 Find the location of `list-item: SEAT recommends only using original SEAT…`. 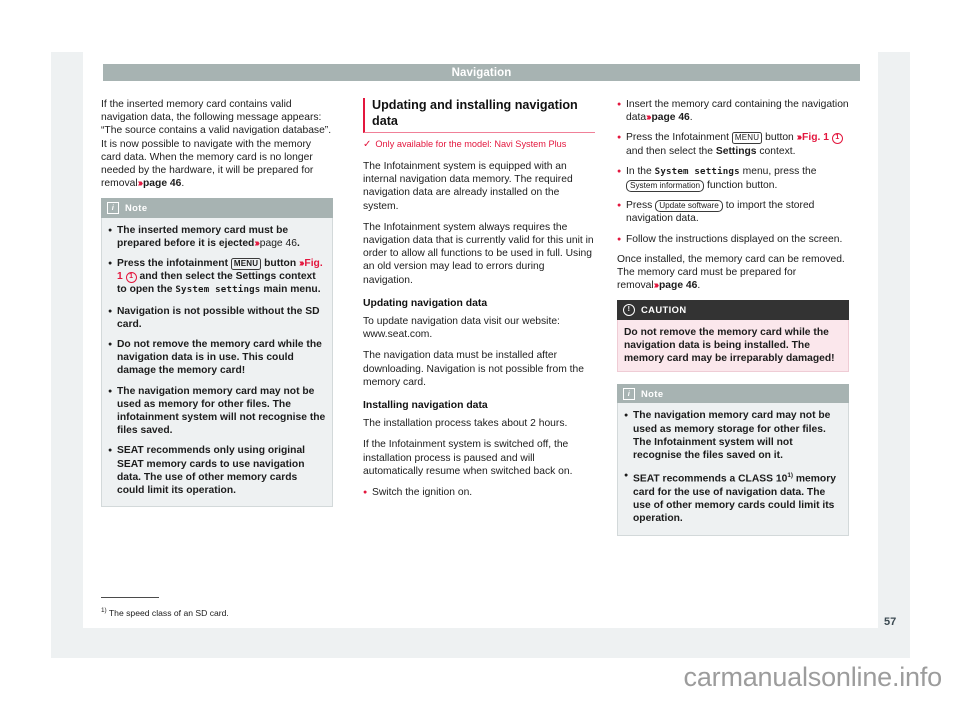

list-item: SEAT recommends only using original SEAT… is located at coordinates (217, 470).